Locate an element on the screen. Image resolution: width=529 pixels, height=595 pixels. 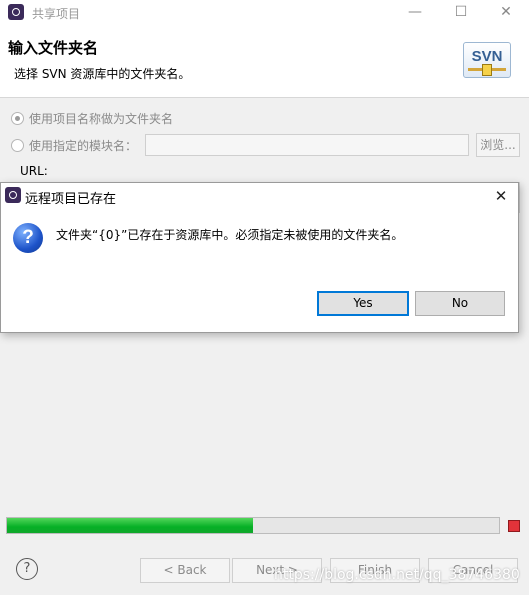
radio-use-project-name: 使用项目名称做为文件夹名 is located at coordinates (92, 118).